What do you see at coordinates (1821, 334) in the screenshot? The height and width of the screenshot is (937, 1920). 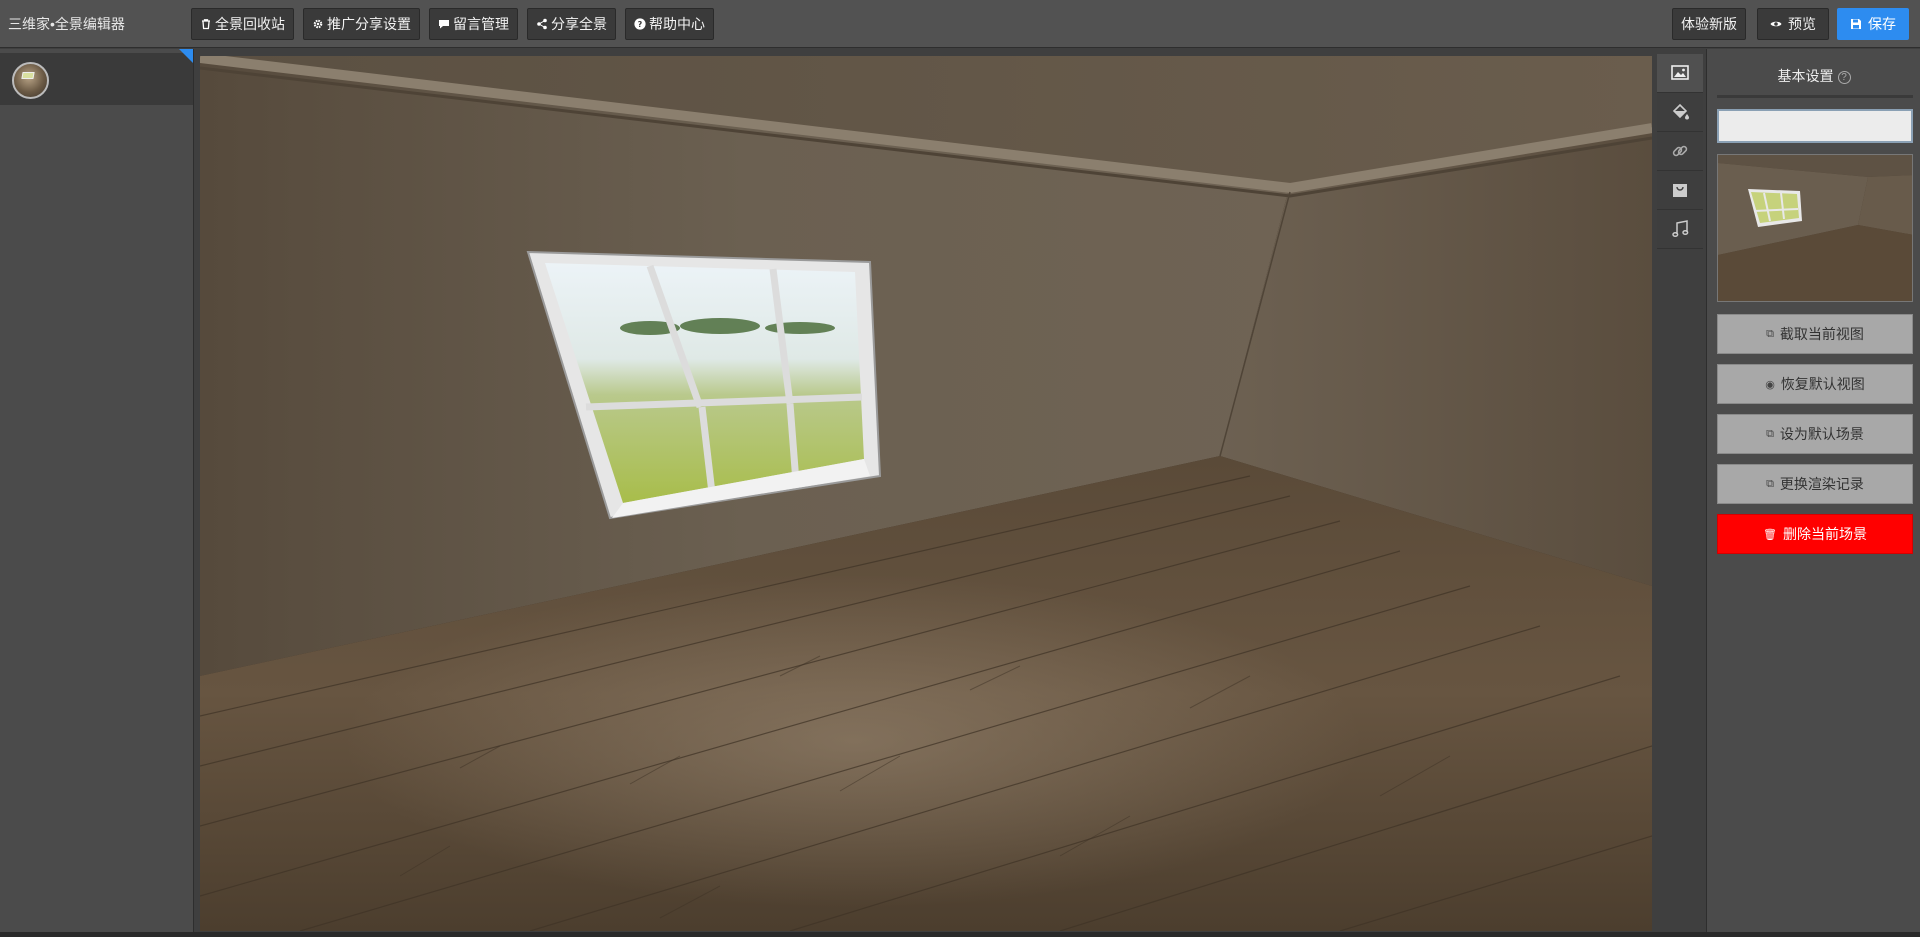 I see `capture-current-view-label: 截取当前视图` at bounding box center [1821, 334].